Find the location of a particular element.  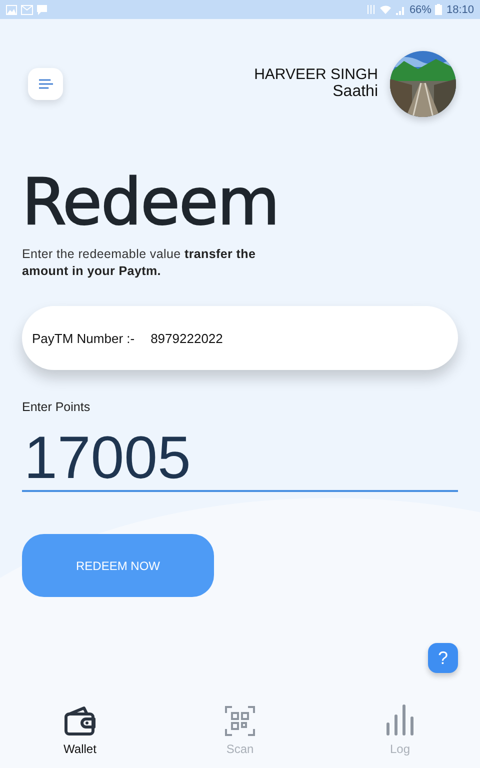

nav-tab: Log is located at coordinates (400, 730).